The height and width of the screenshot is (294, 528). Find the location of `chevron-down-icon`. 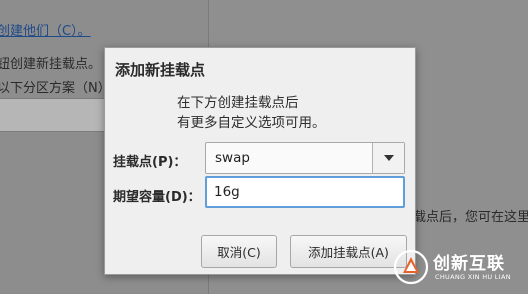

chevron-down-icon is located at coordinates (388, 158).